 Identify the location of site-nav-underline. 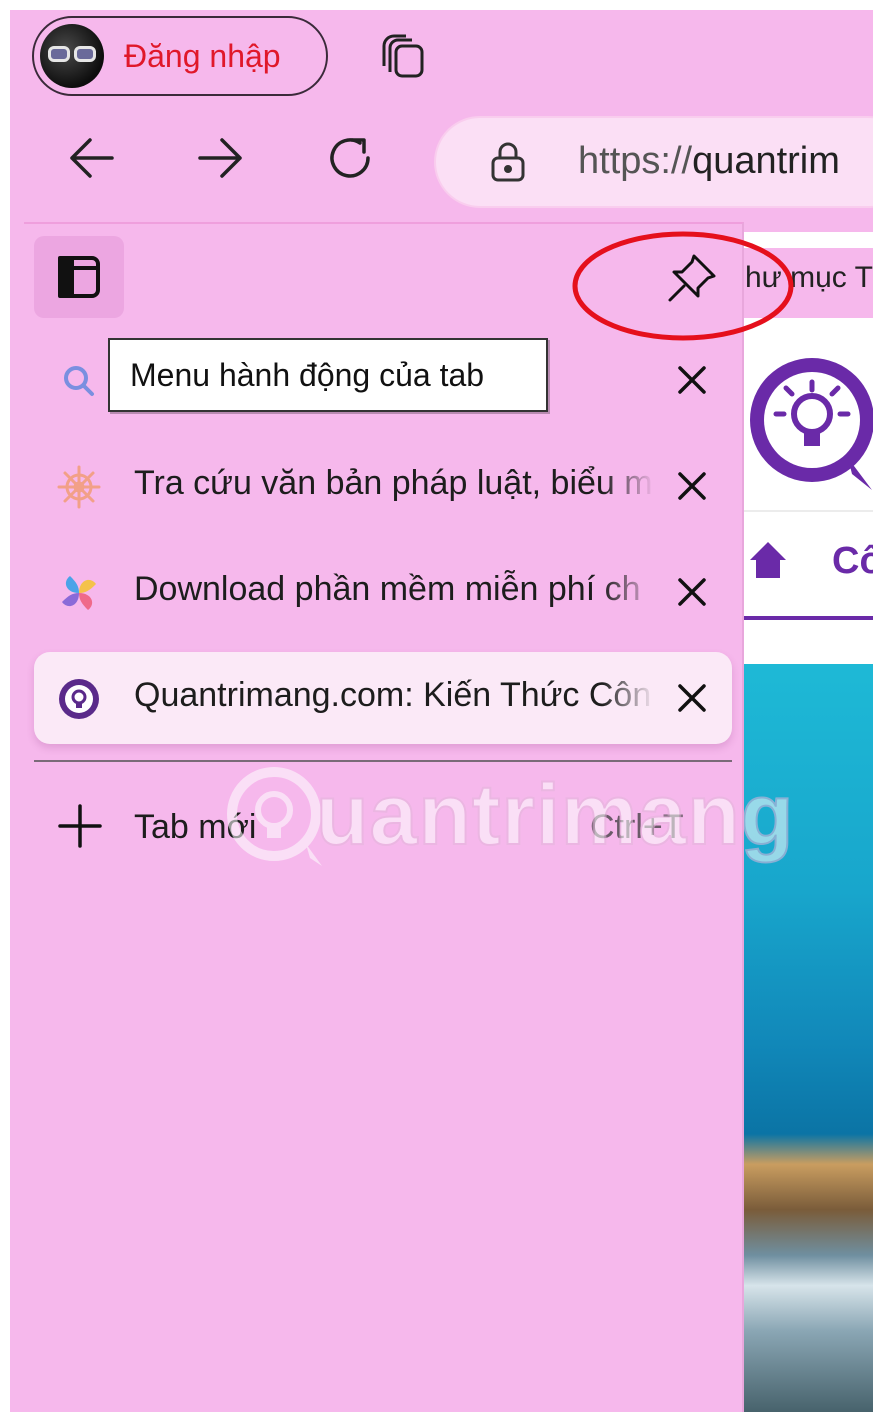
(808, 618).